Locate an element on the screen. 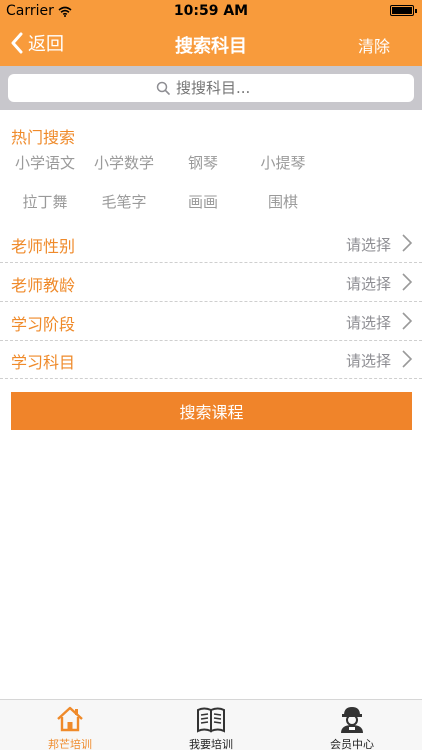 This screenshot has height=750, width=422. filter-label: 老师教龄 is located at coordinates (43, 285).